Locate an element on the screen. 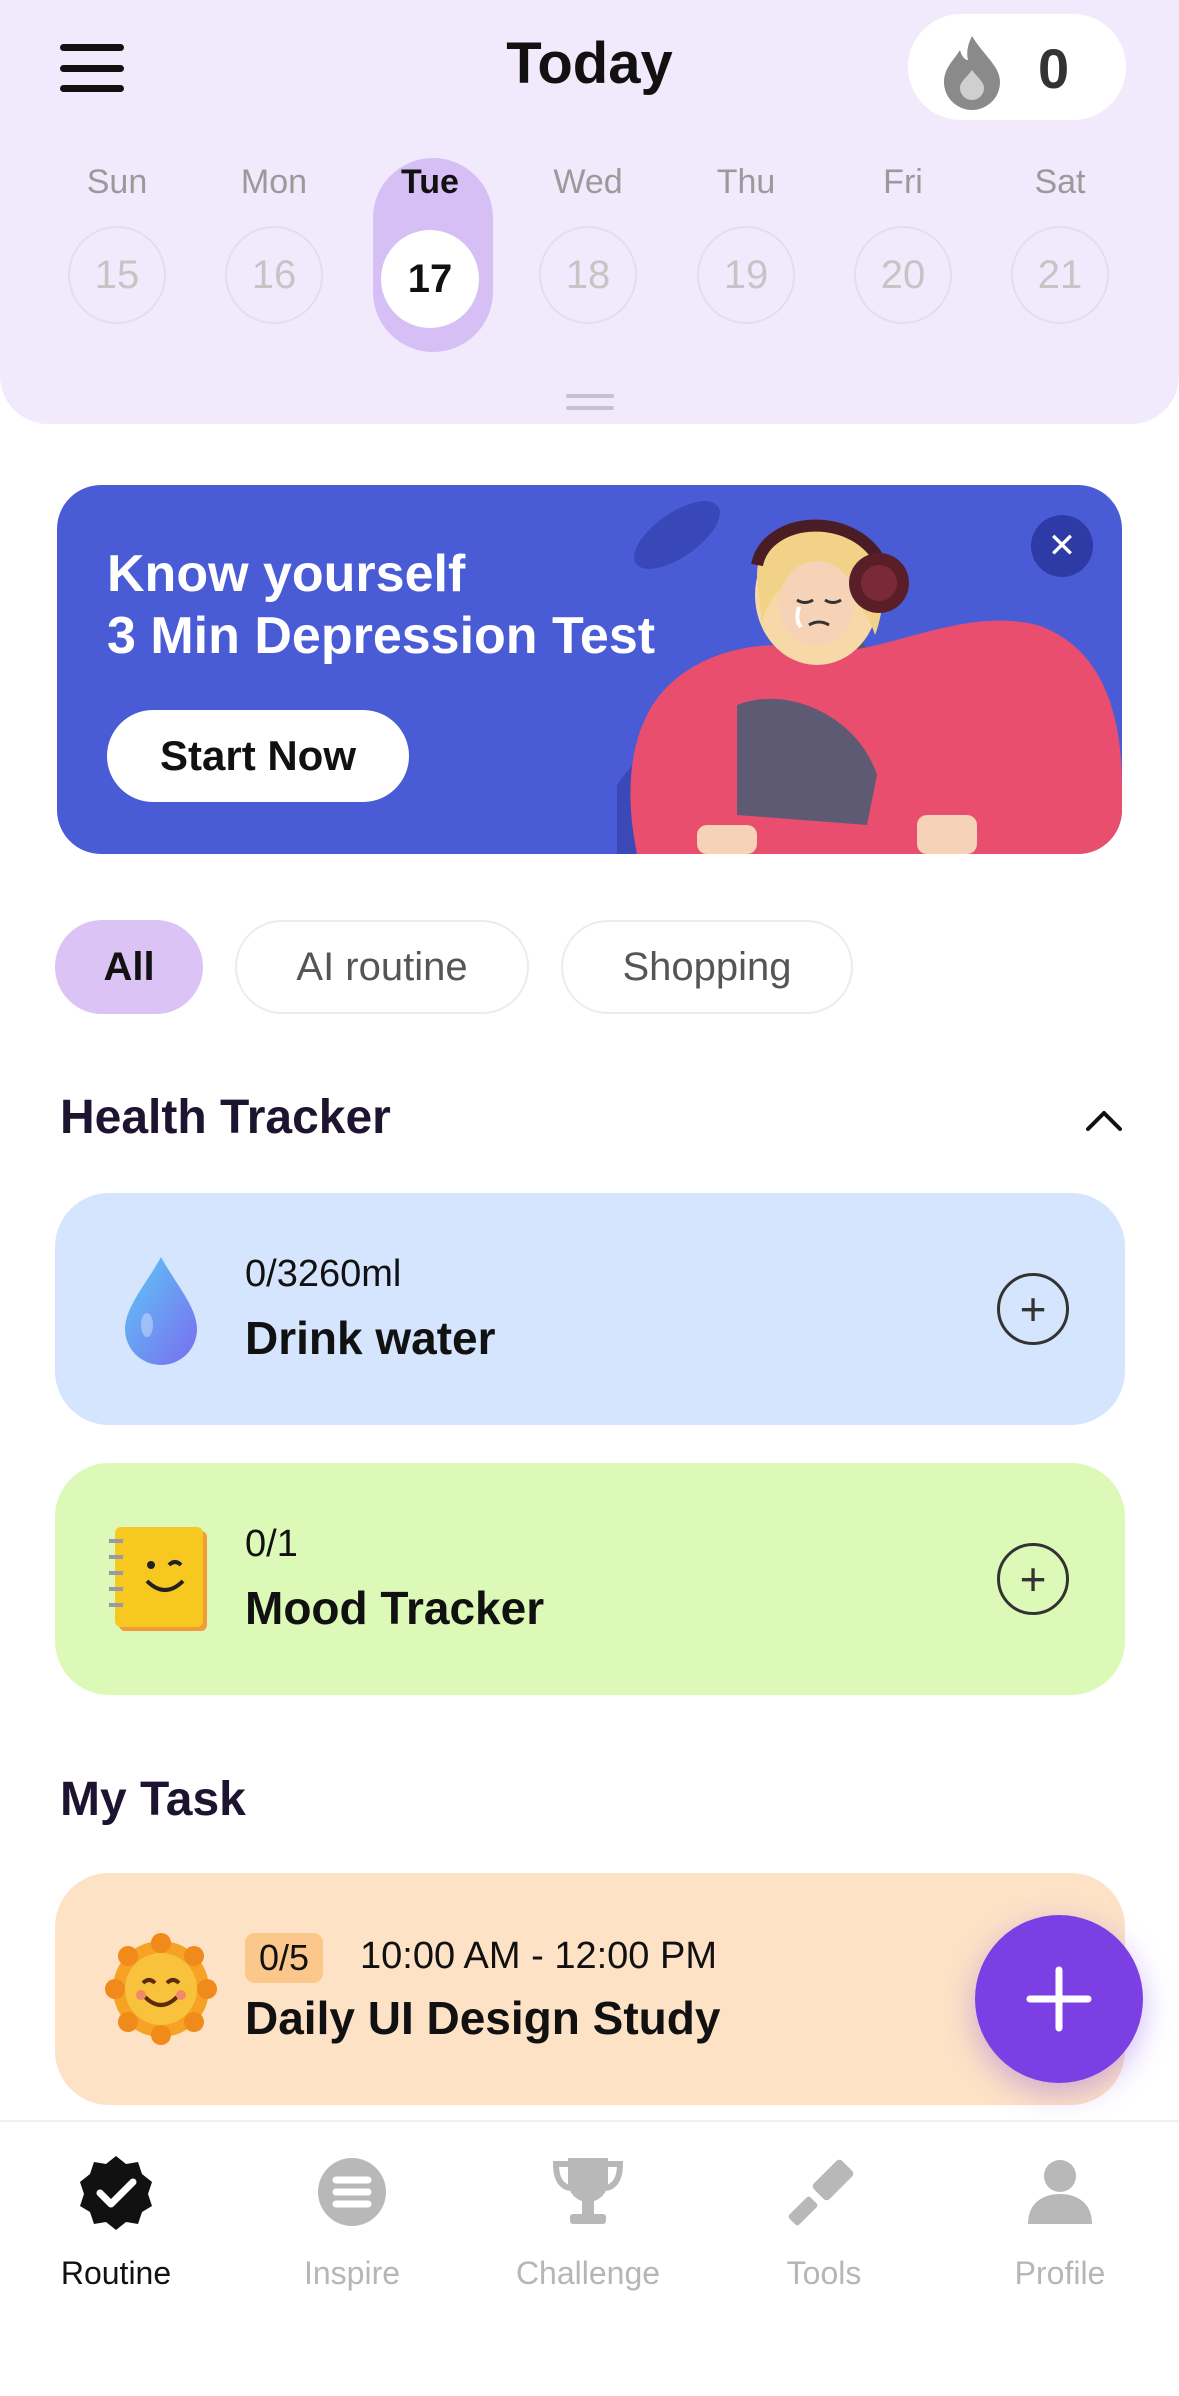 Image resolution: width=1179 pixels, height=2396 pixels. chevron-up-icon is located at coordinates (1104, 1120).